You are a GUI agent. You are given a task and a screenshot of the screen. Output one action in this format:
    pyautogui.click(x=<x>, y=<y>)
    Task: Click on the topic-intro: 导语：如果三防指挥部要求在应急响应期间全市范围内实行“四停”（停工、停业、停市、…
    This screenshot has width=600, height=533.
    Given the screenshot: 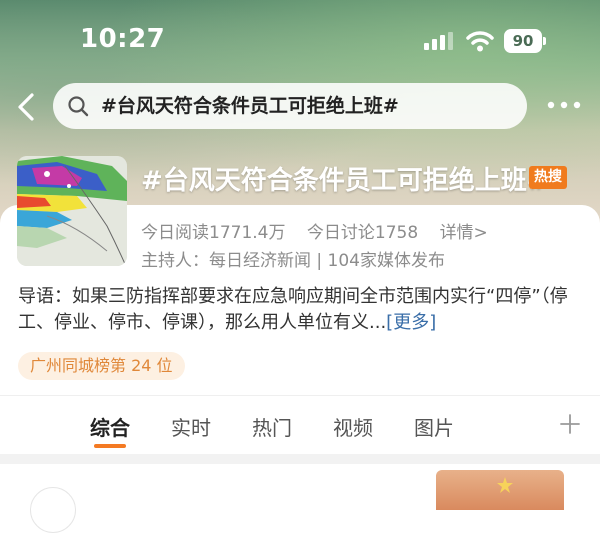 What is the action you would take?
    pyautogui.click(x=301, y=310)
    